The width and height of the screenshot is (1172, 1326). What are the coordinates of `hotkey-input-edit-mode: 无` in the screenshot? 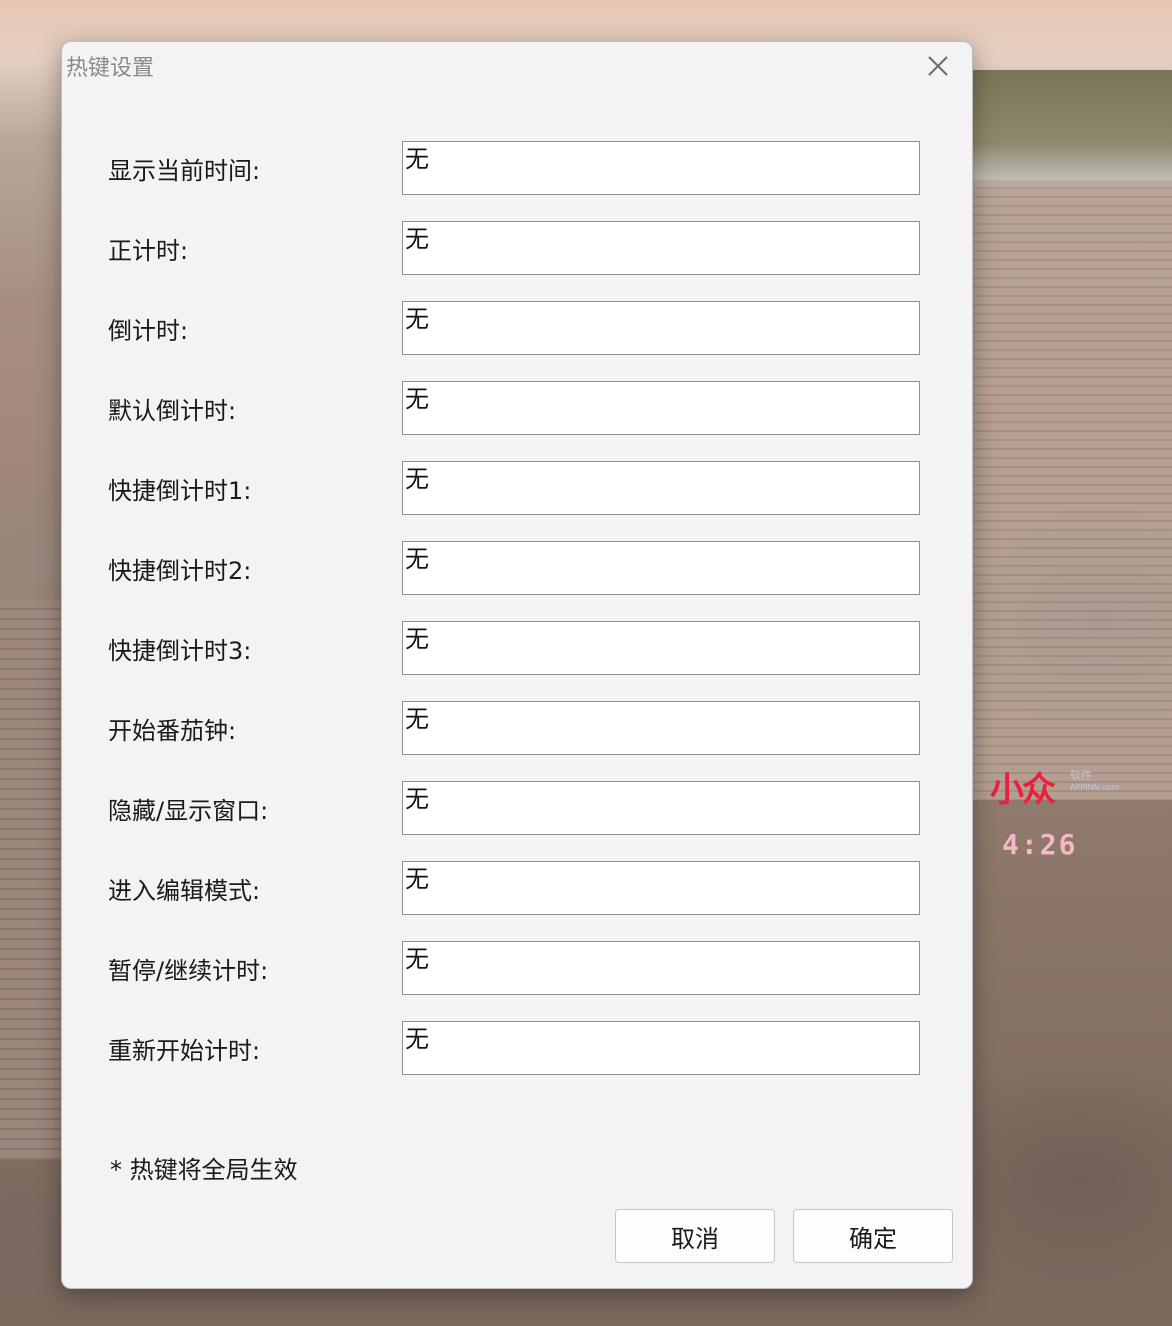 It's located at (661, 888).